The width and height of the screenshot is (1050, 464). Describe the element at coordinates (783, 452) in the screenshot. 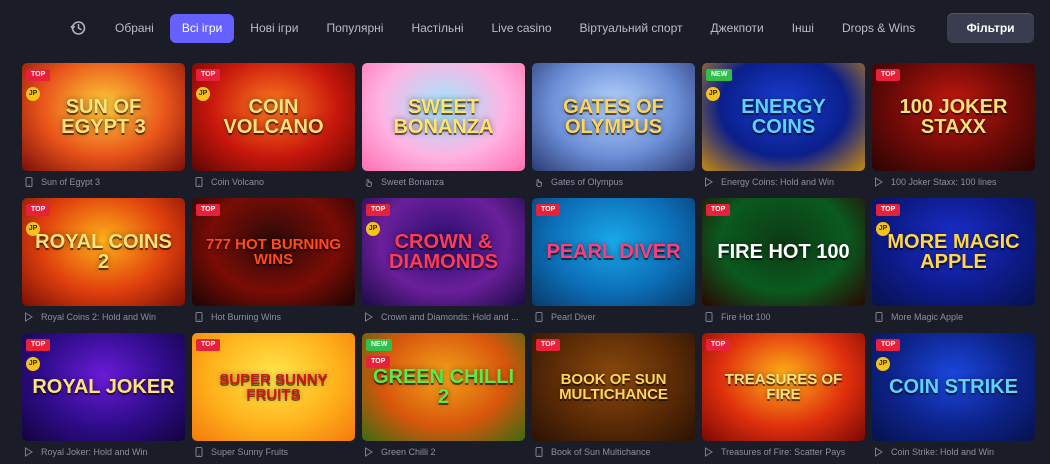

I see `game-label: Treasures of Fire: Scatter Pays` at that location.